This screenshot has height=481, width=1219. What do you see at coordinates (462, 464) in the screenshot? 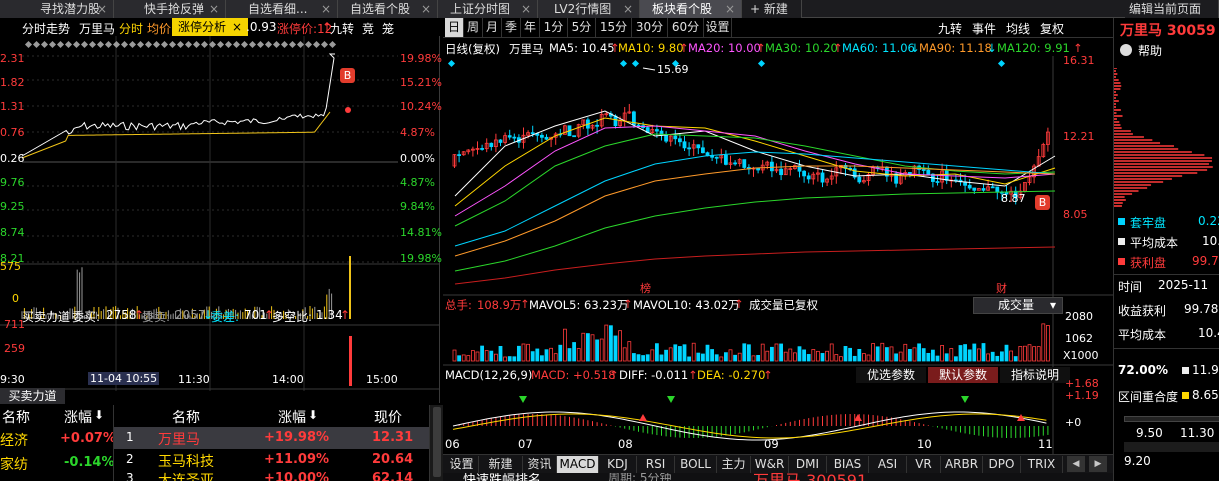
I see `indicator-tab: 设置` at bounding box center [462, 464].